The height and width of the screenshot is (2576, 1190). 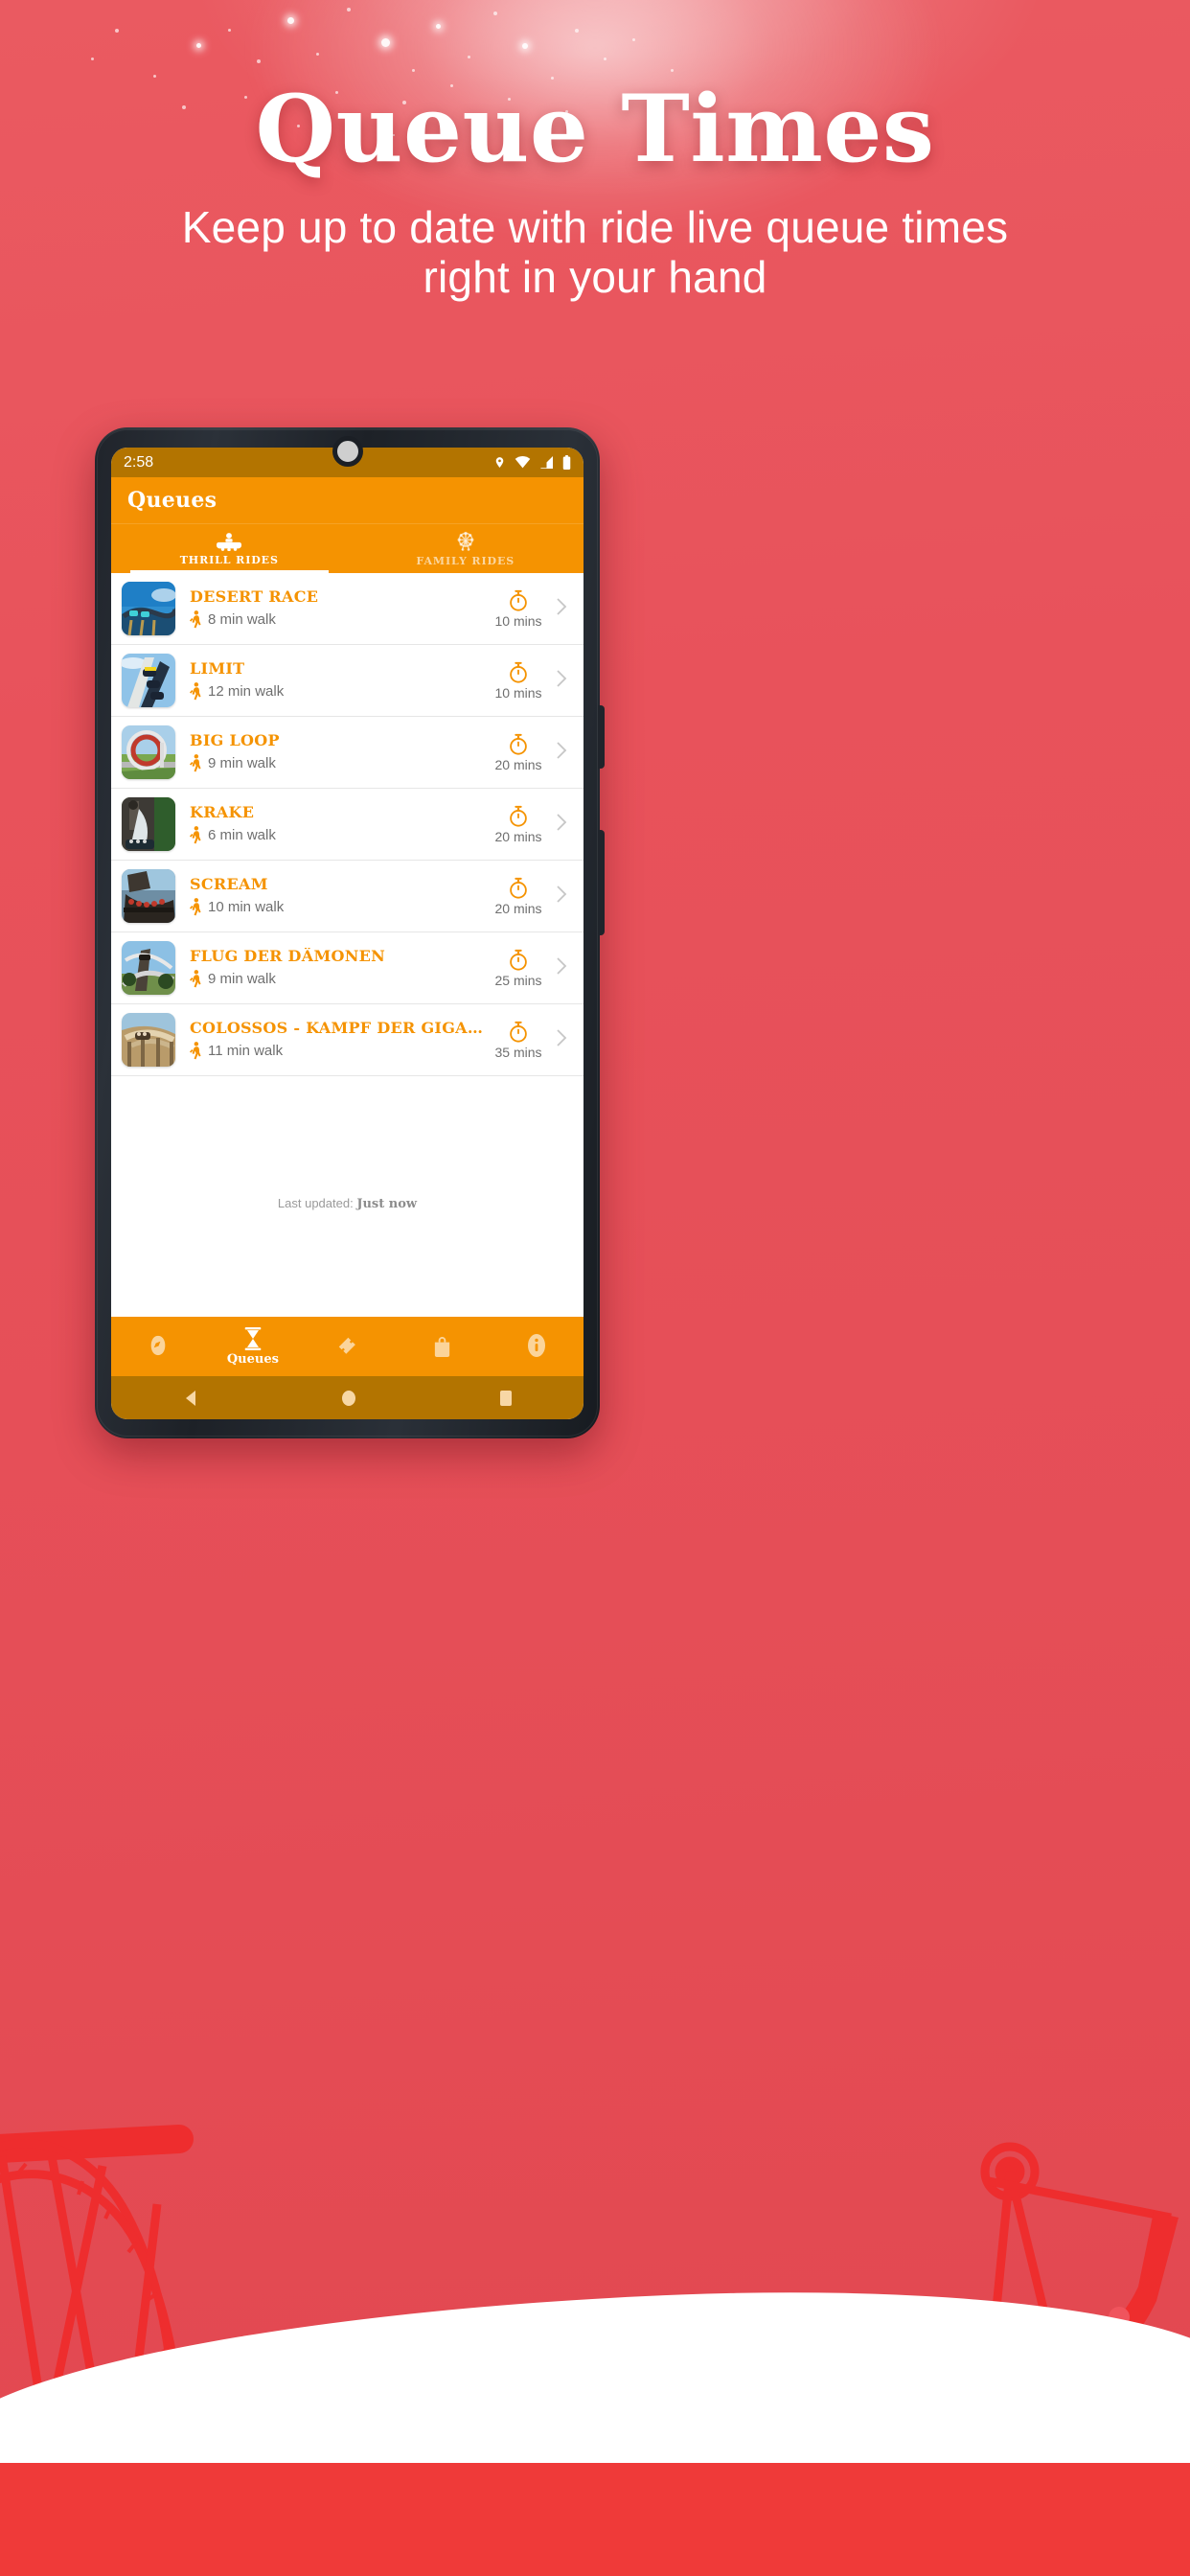 I want to click on shop-bag-icon, so click(x=442, y=1346).